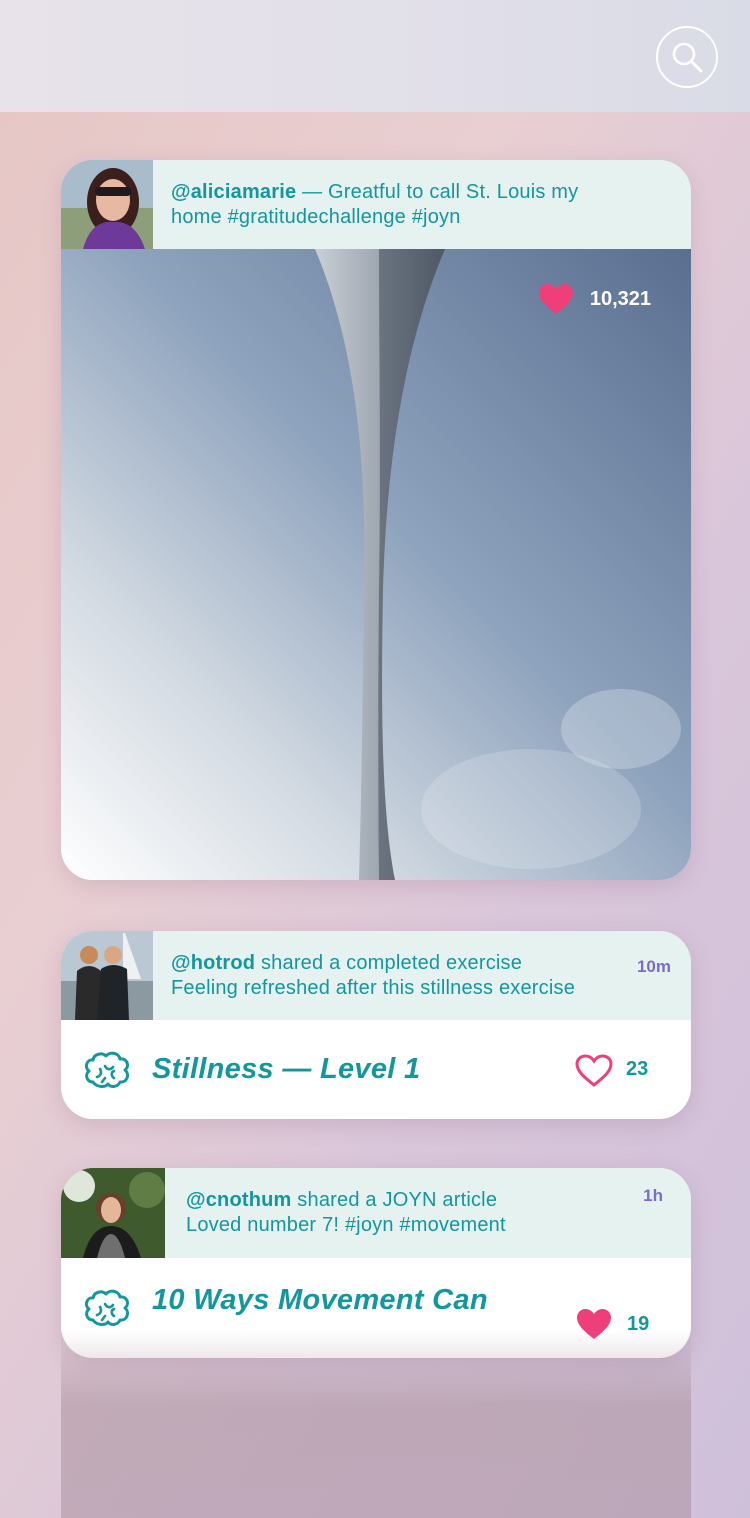 This screenshot has height=1518, width=750. Describe the element at coordinates (394, 1200) in the screenshot. I see `action-text: shared a JOYN article` at that location.